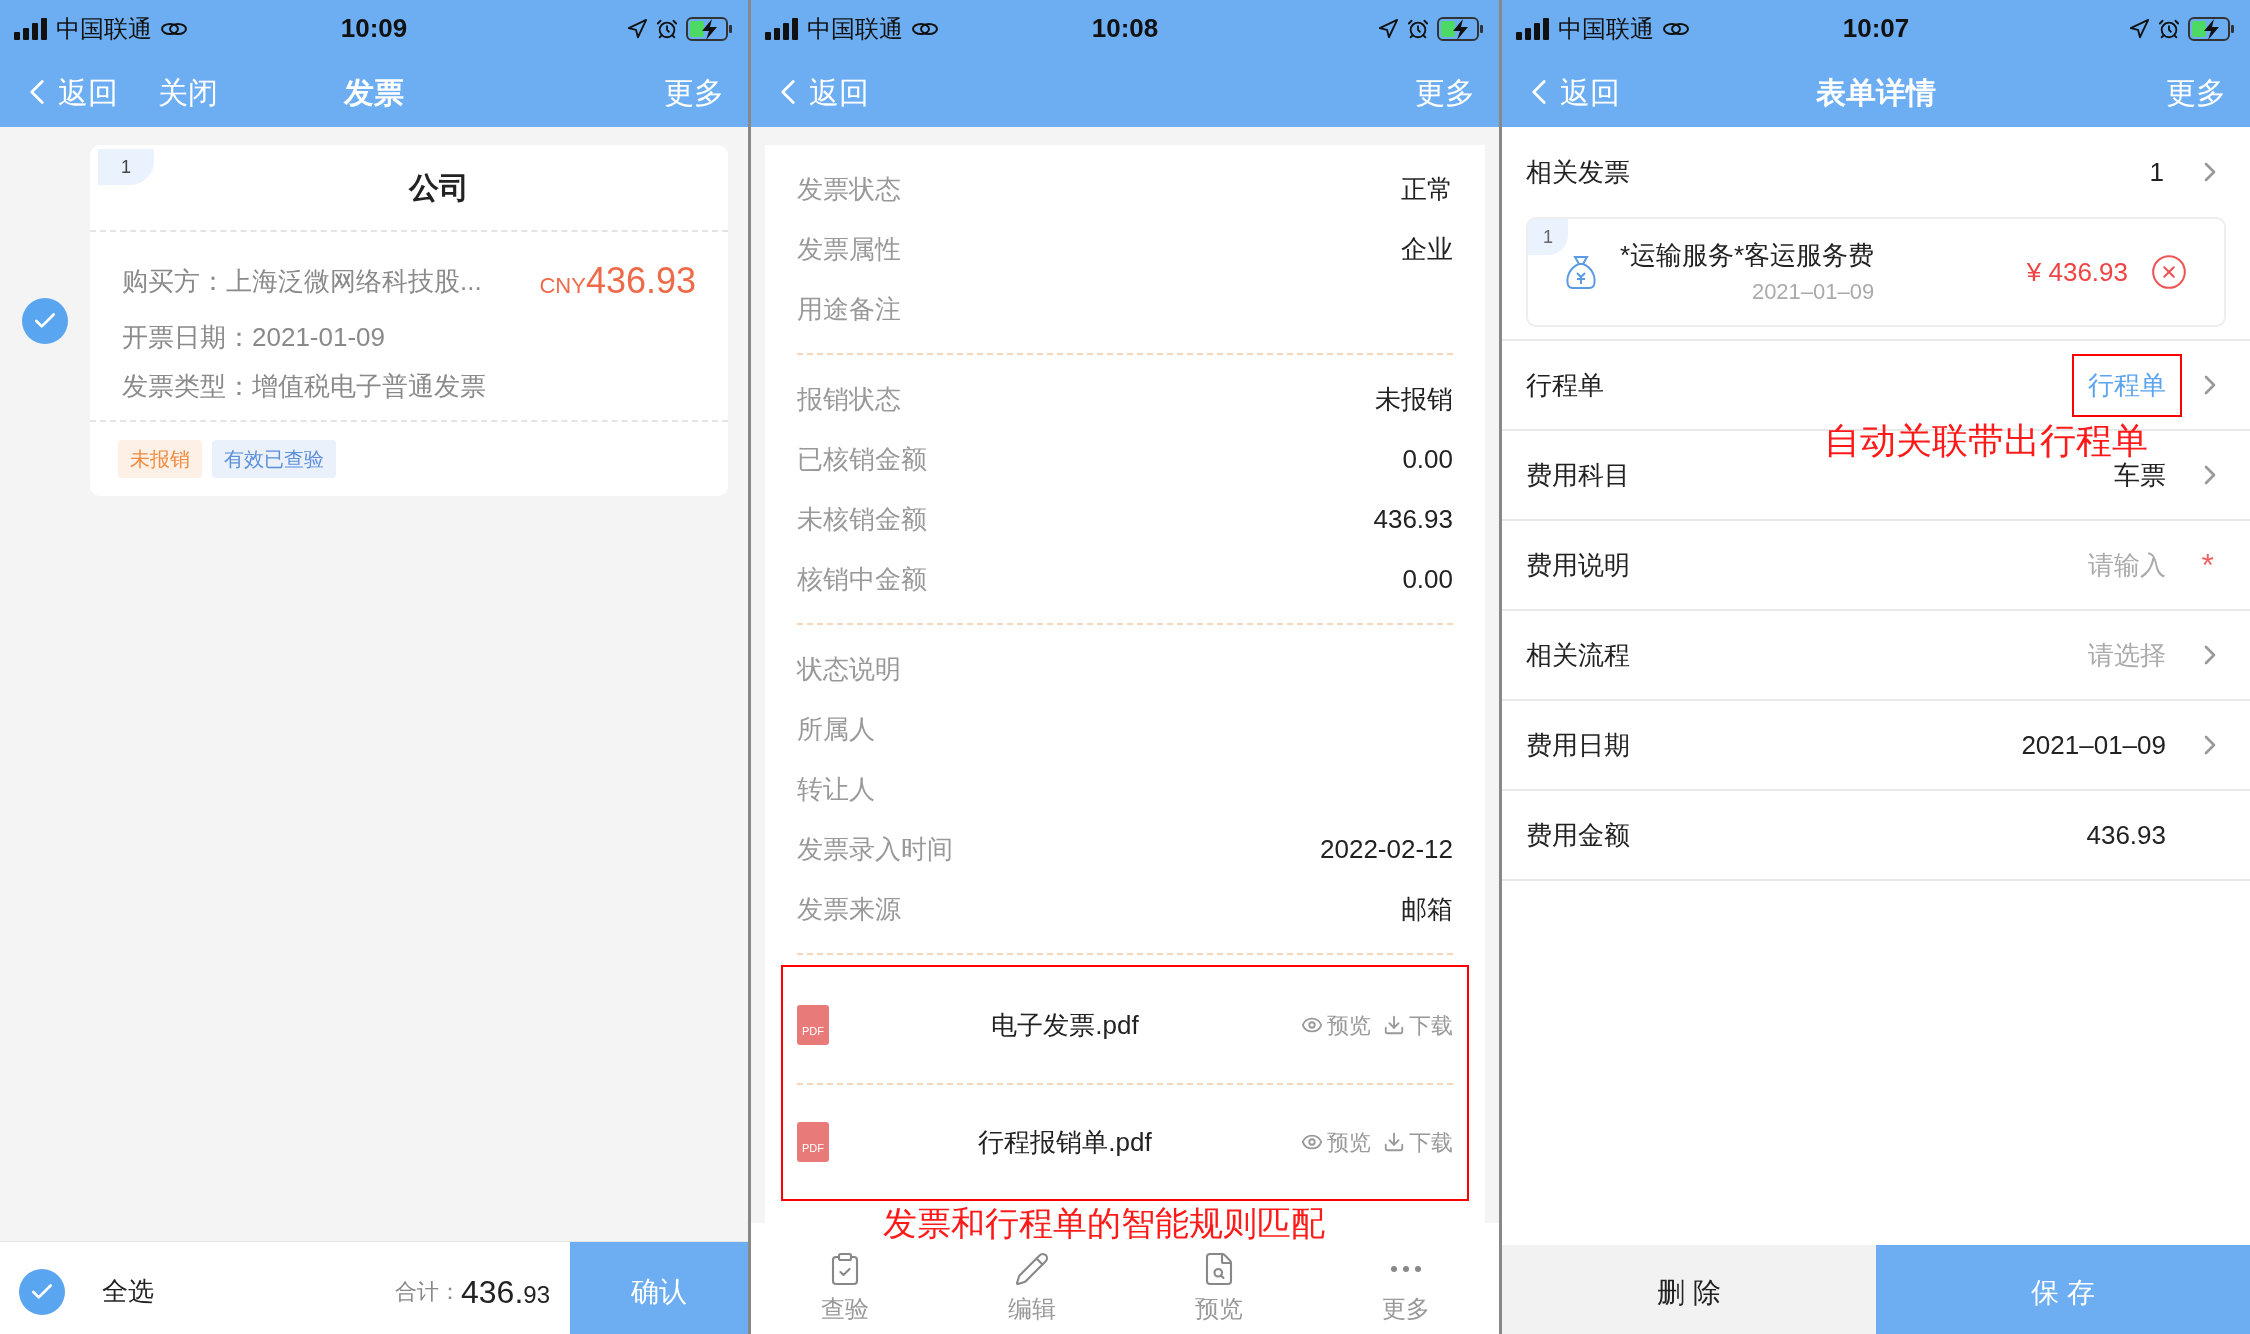 The image size is (2250, 1334). What do you see at coordinates (1578, 565) in the screenshot?
I see `field-label: 费用说明` at bounding box center [1578, 565].